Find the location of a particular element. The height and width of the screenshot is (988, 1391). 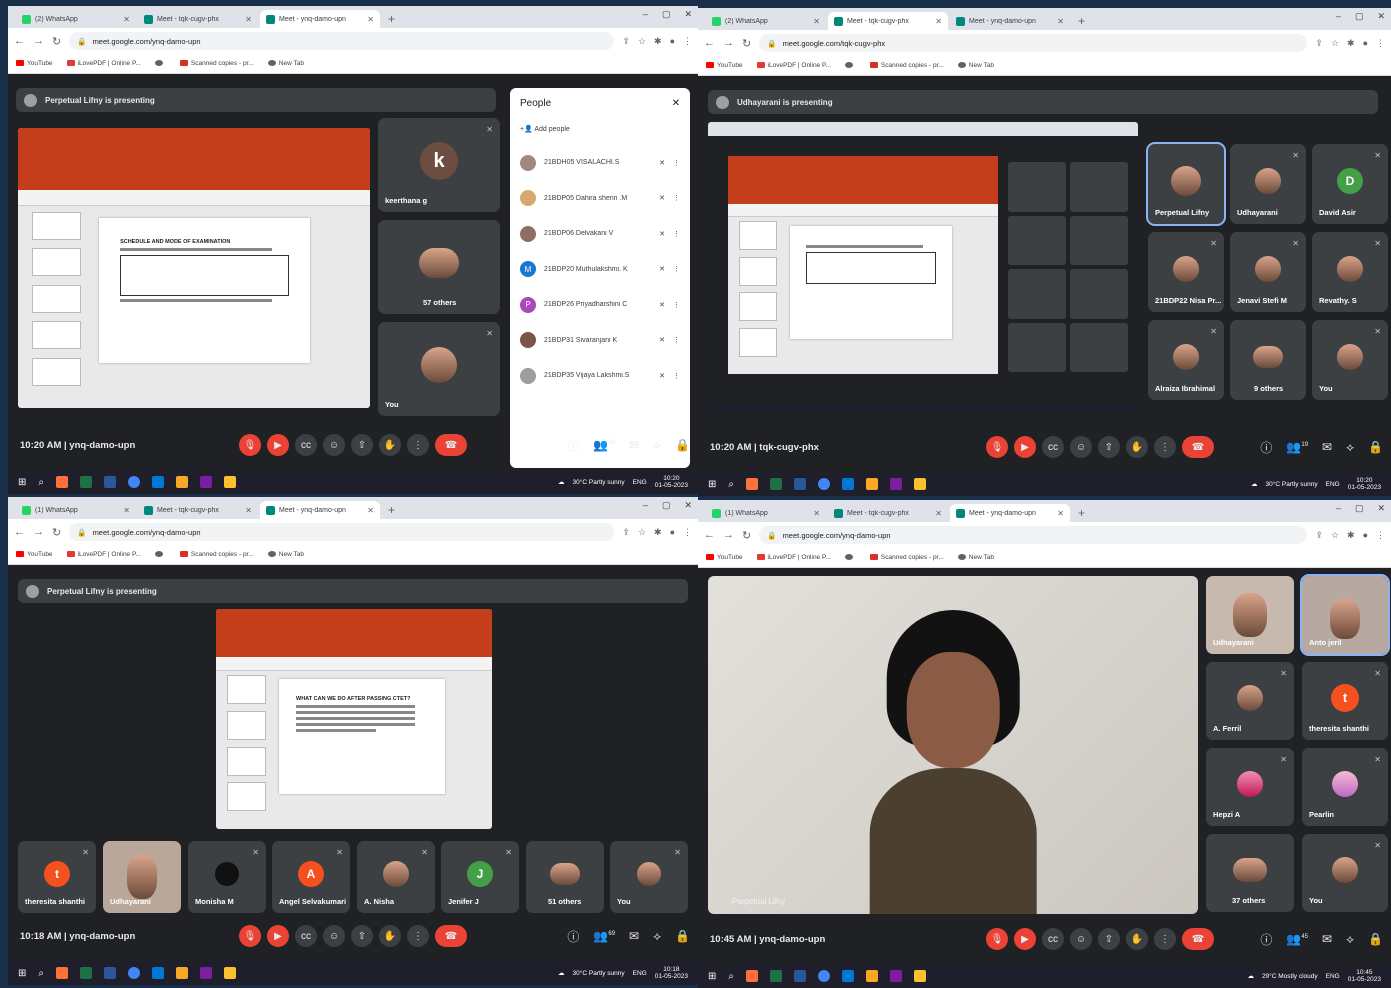

back-icon: ← is located at coordinates (709, 535).